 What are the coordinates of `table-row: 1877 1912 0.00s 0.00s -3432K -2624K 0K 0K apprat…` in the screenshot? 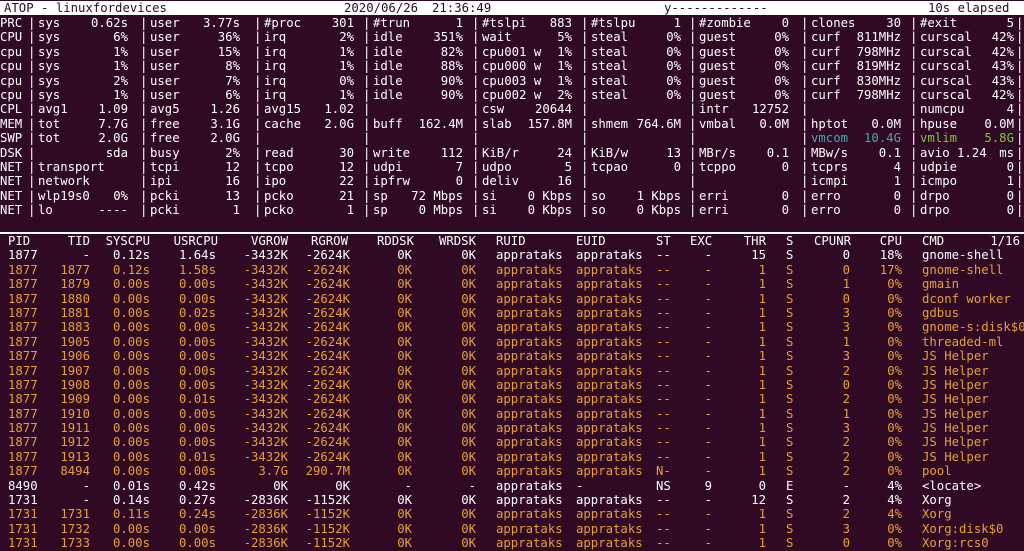 It's located at (512, 442).